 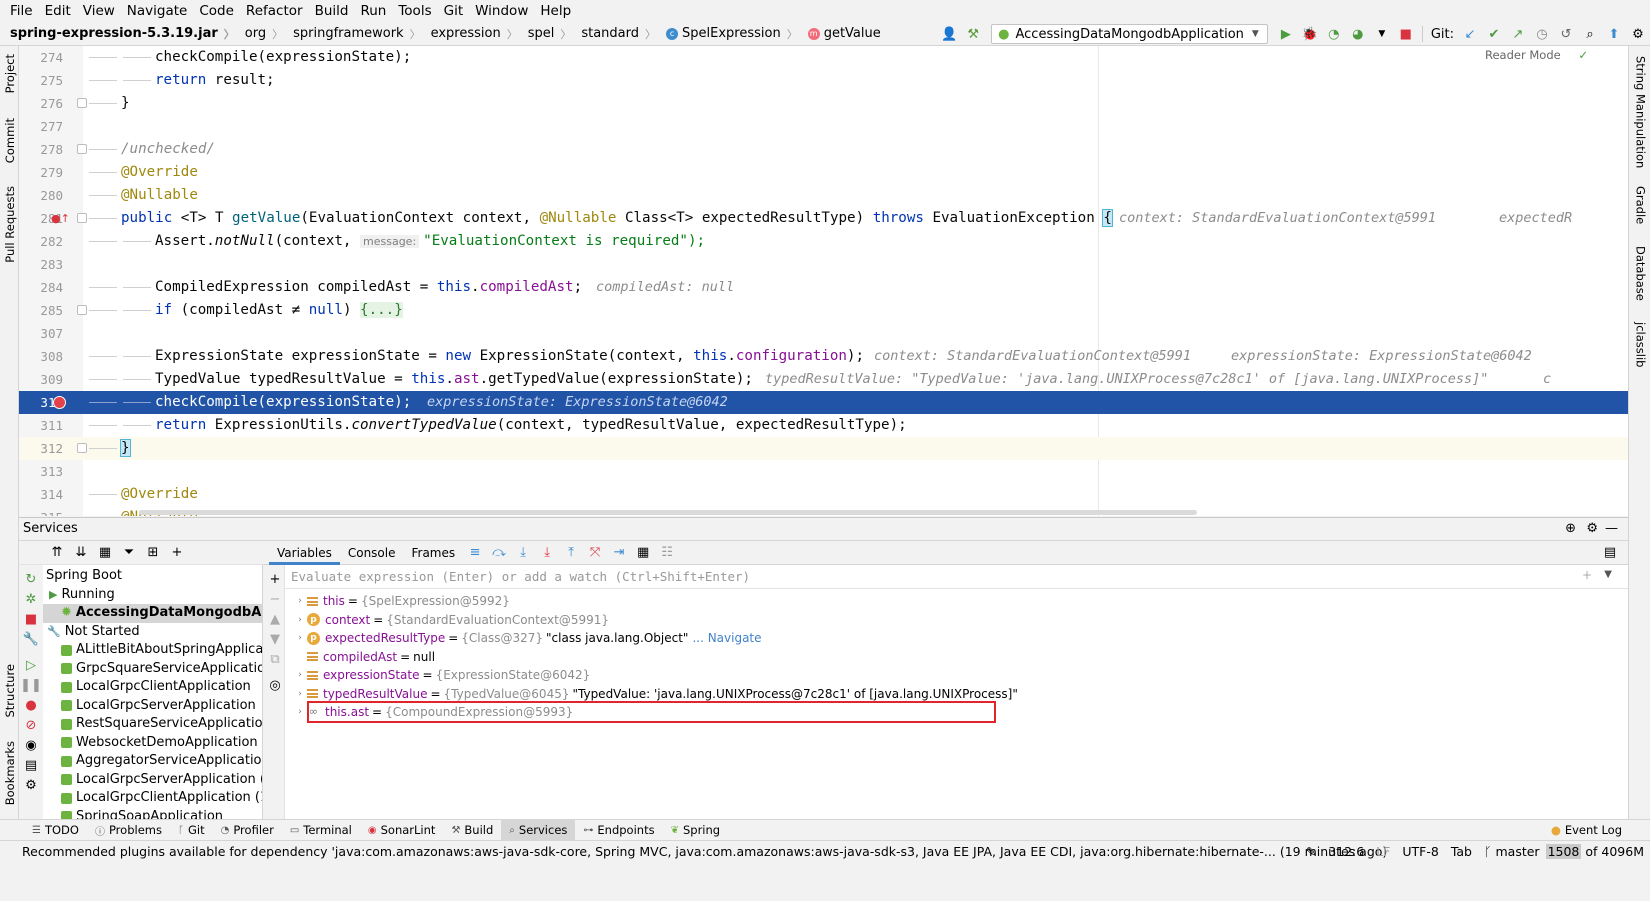 I want to click on tree-node-app: LocalGrpcClientApplication (1), so click(x=161, y=798).